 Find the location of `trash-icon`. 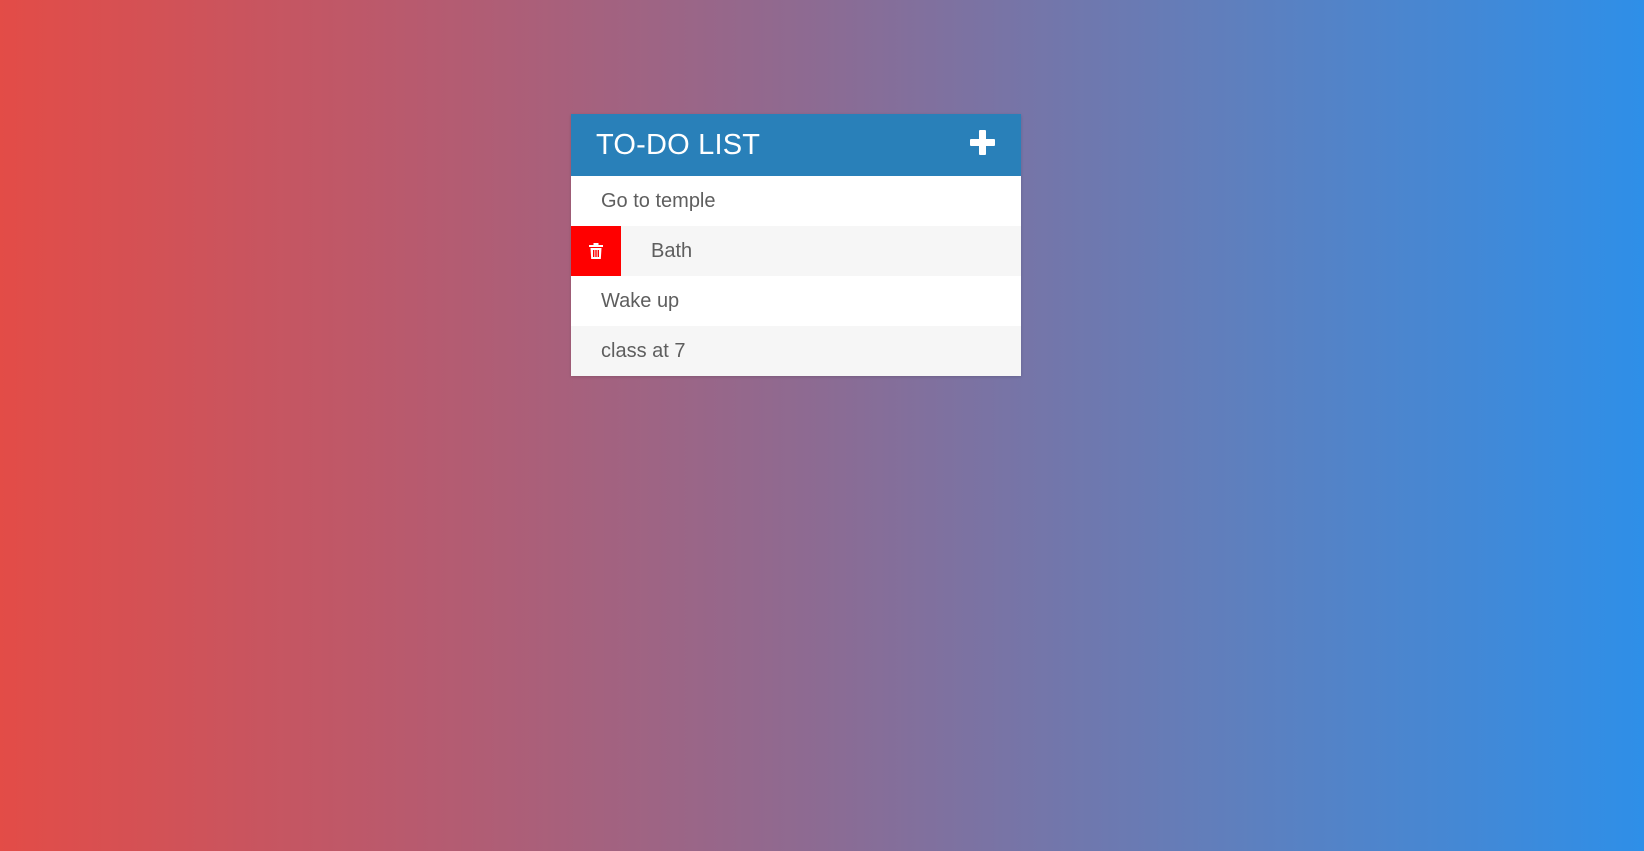

trash-icon is located at coordinates (596, 251).